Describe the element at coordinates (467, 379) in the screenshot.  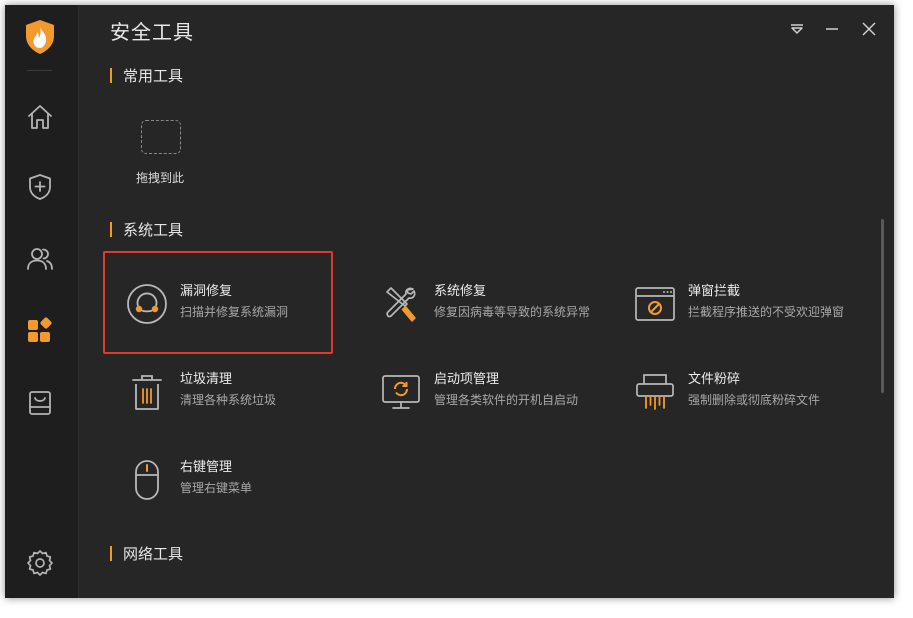
I see `tool-name: 启动项管理` at that location.